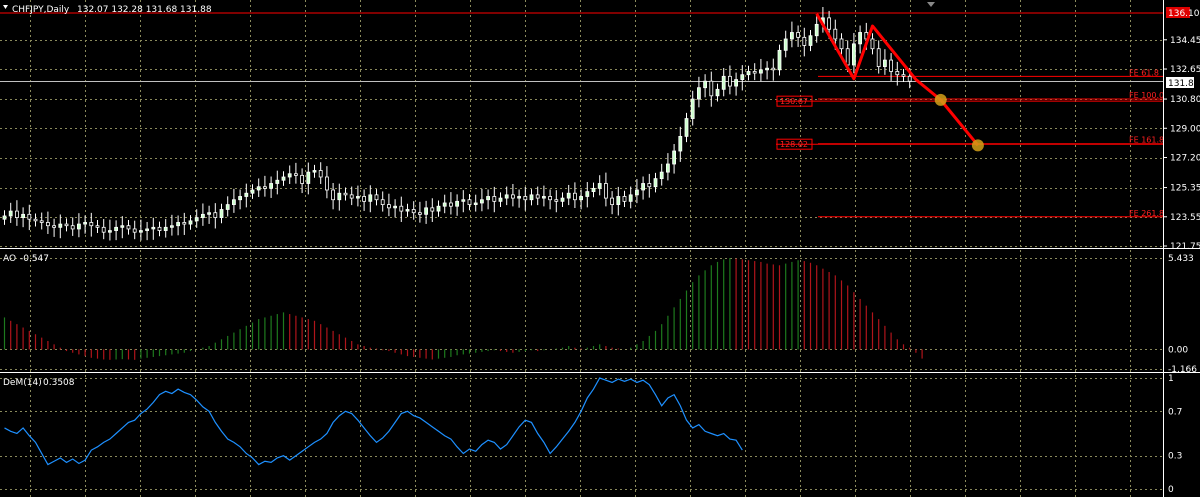  What do you see at coordinates (1185, 41) in the screenshot?
I see `price-tick-label: 134.45` at bounding box center [1185, 41].